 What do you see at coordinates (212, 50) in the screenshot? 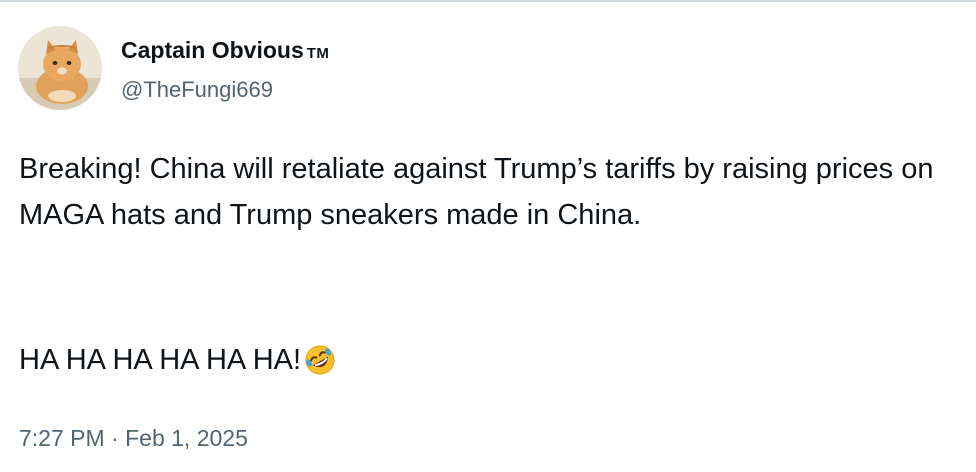
I see `display-name-text: Captain Obvious` at bounding box center [212, 50].